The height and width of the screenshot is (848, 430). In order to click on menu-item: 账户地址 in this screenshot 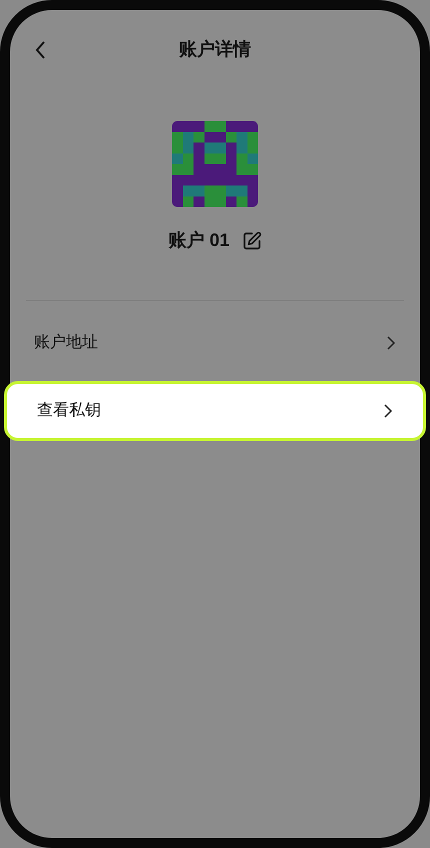, I will do `click(215, 343)`.